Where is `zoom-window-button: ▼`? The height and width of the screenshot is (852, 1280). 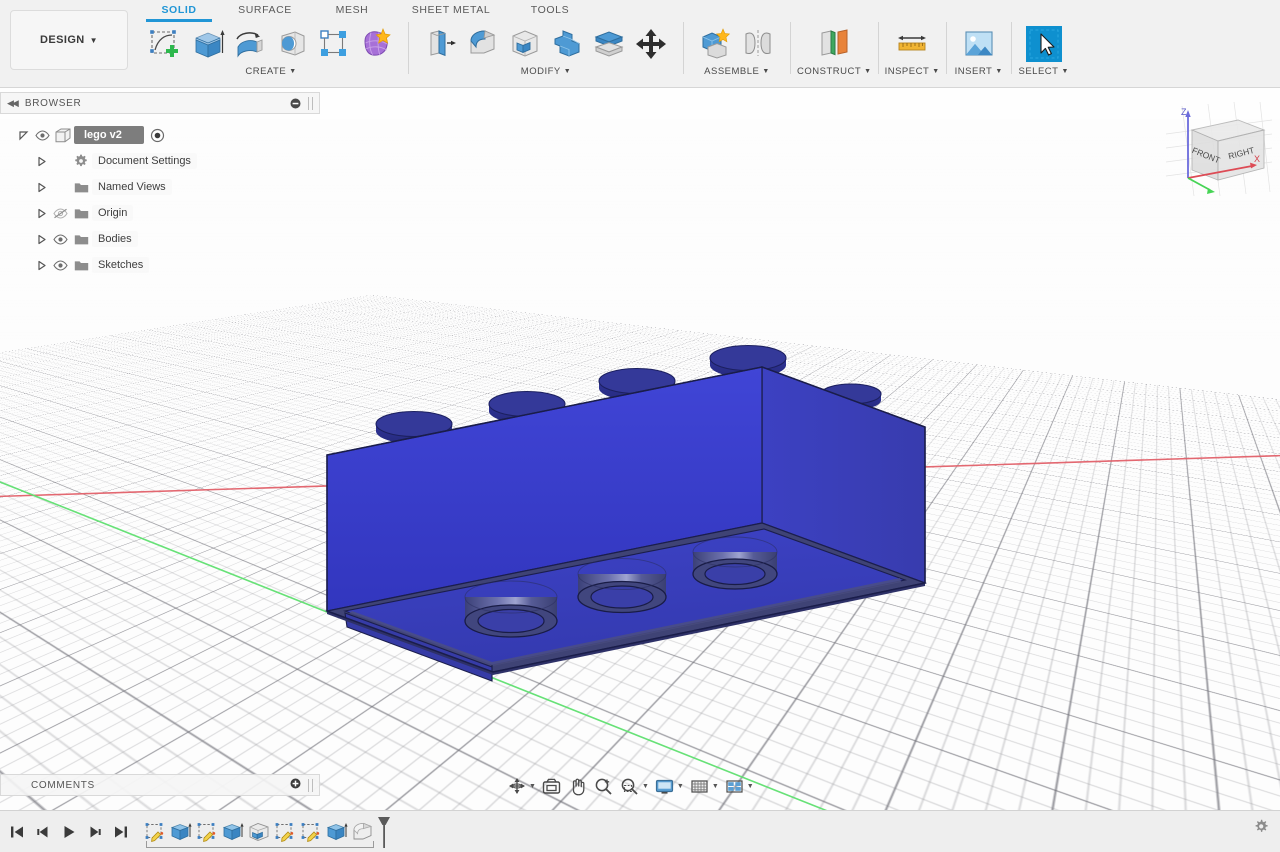 zoom-window-button: ▼ is located at coordinates (634, 786).